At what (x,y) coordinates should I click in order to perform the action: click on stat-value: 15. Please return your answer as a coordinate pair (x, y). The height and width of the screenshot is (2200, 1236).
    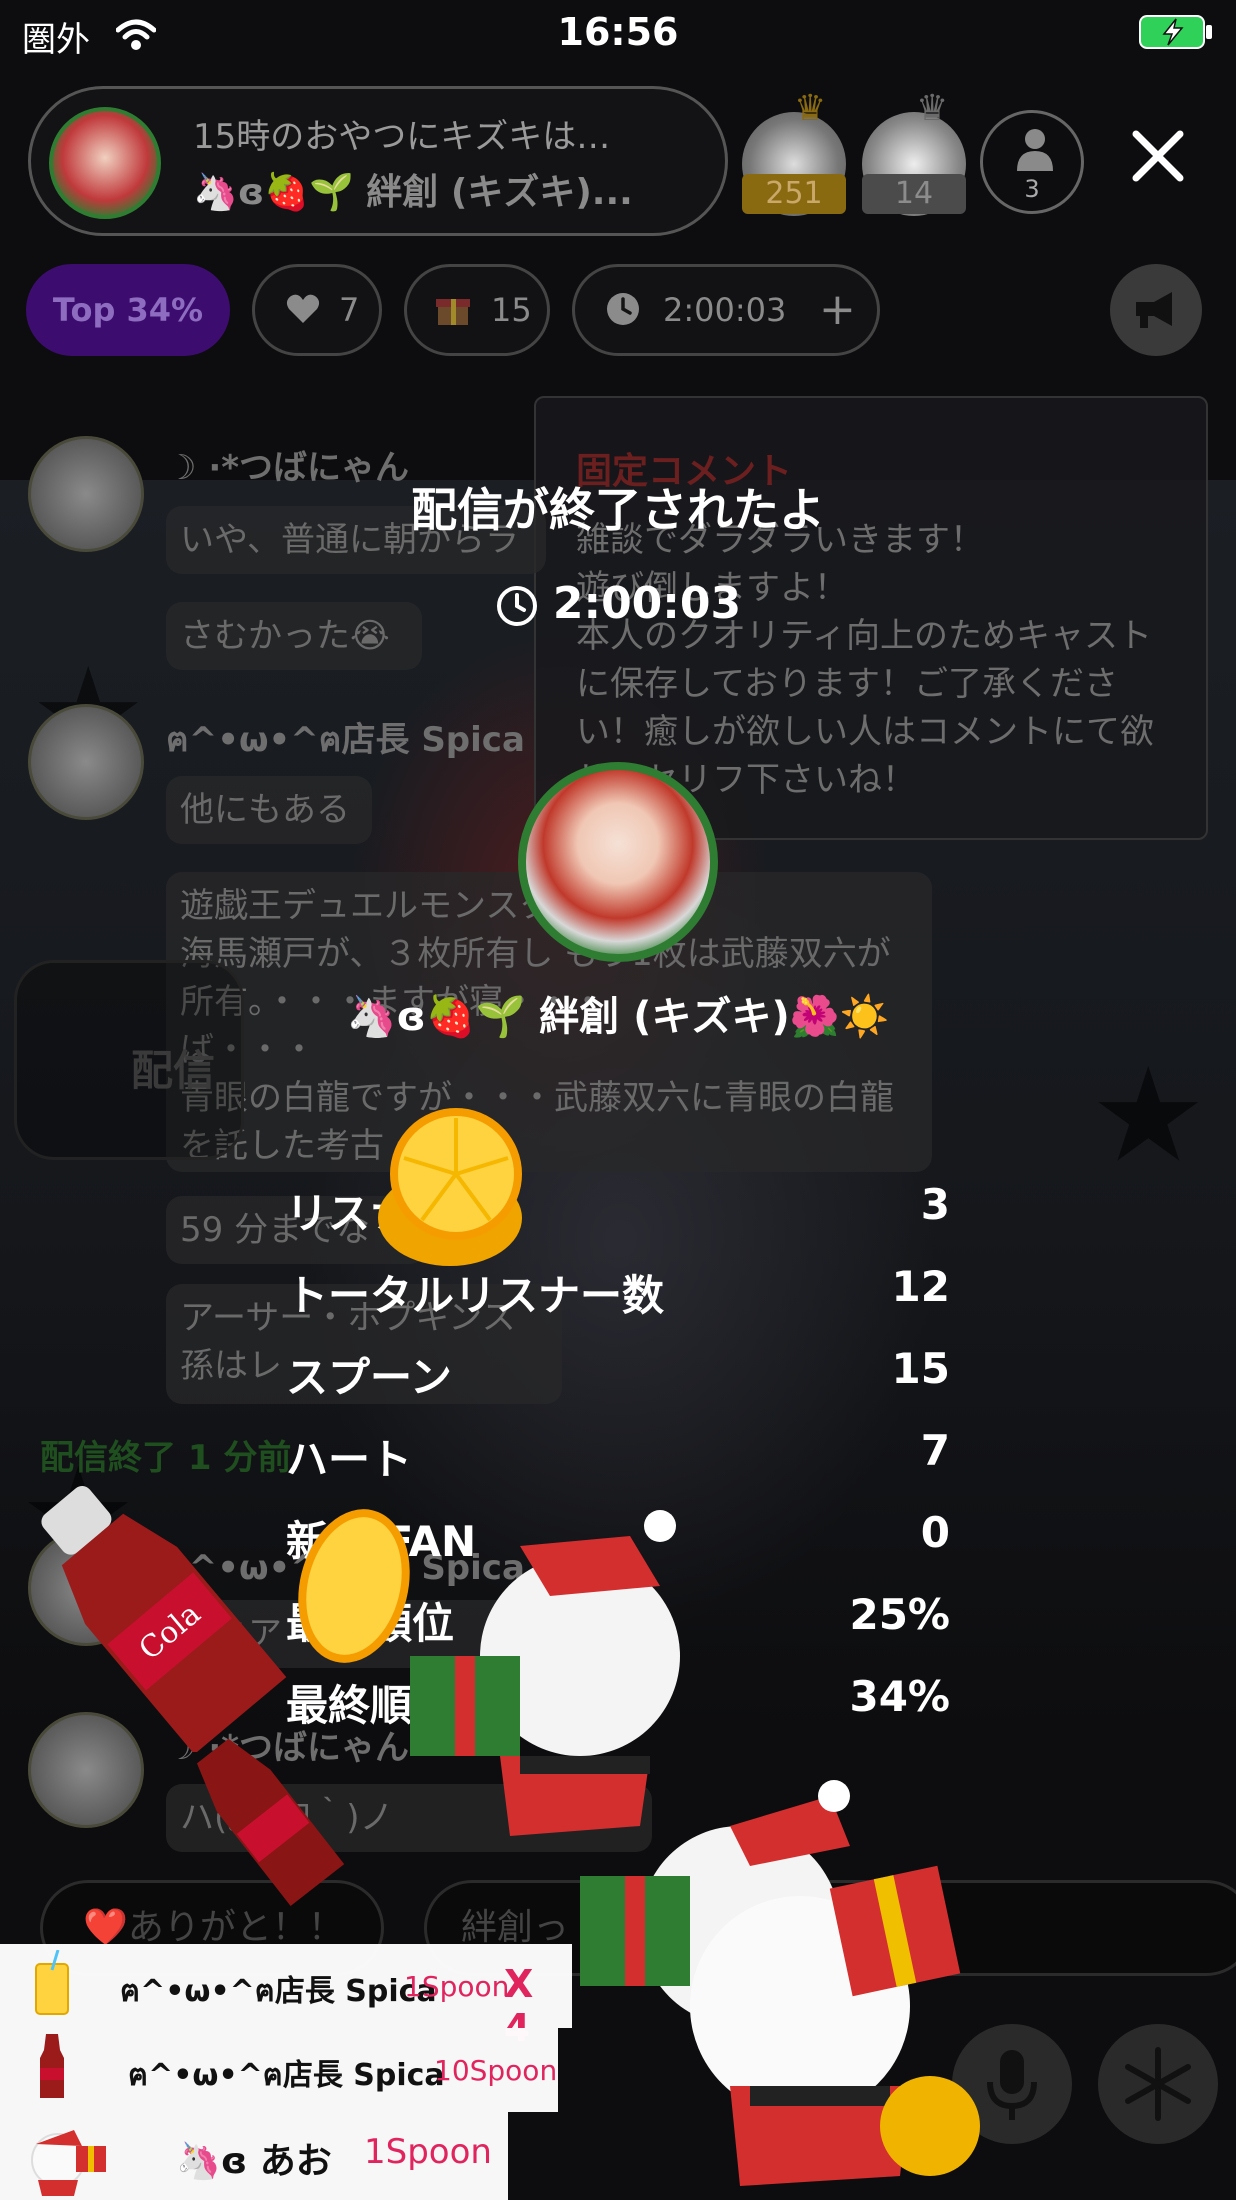
    Looking at the image, I should click on (920, 1368).